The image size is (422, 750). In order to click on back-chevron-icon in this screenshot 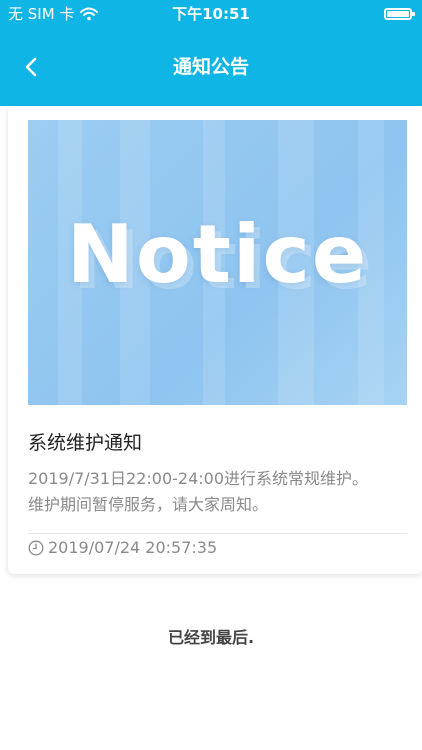, I will do `click(31, 67)`.